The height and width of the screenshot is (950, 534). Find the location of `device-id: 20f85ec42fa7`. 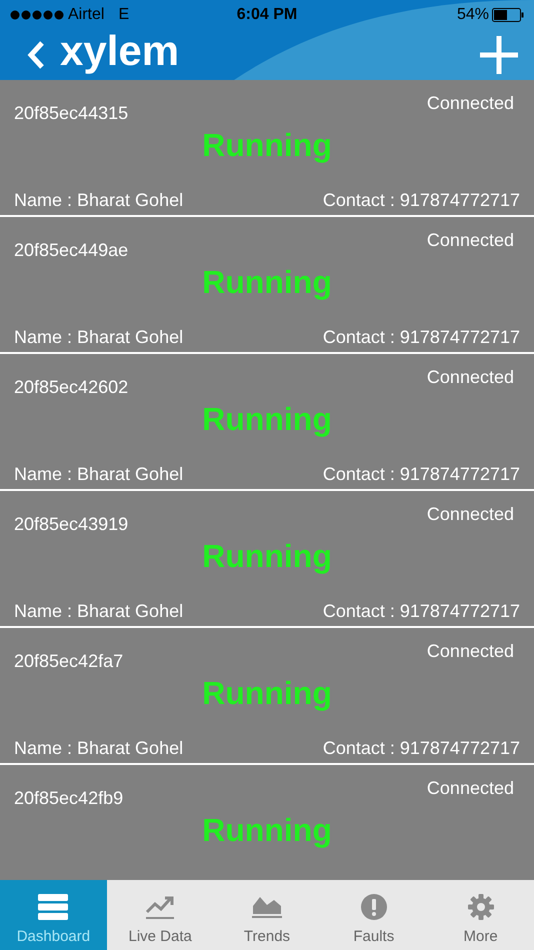

device-id: 20f85ec42fa7 is located at coordinates (69, 661).